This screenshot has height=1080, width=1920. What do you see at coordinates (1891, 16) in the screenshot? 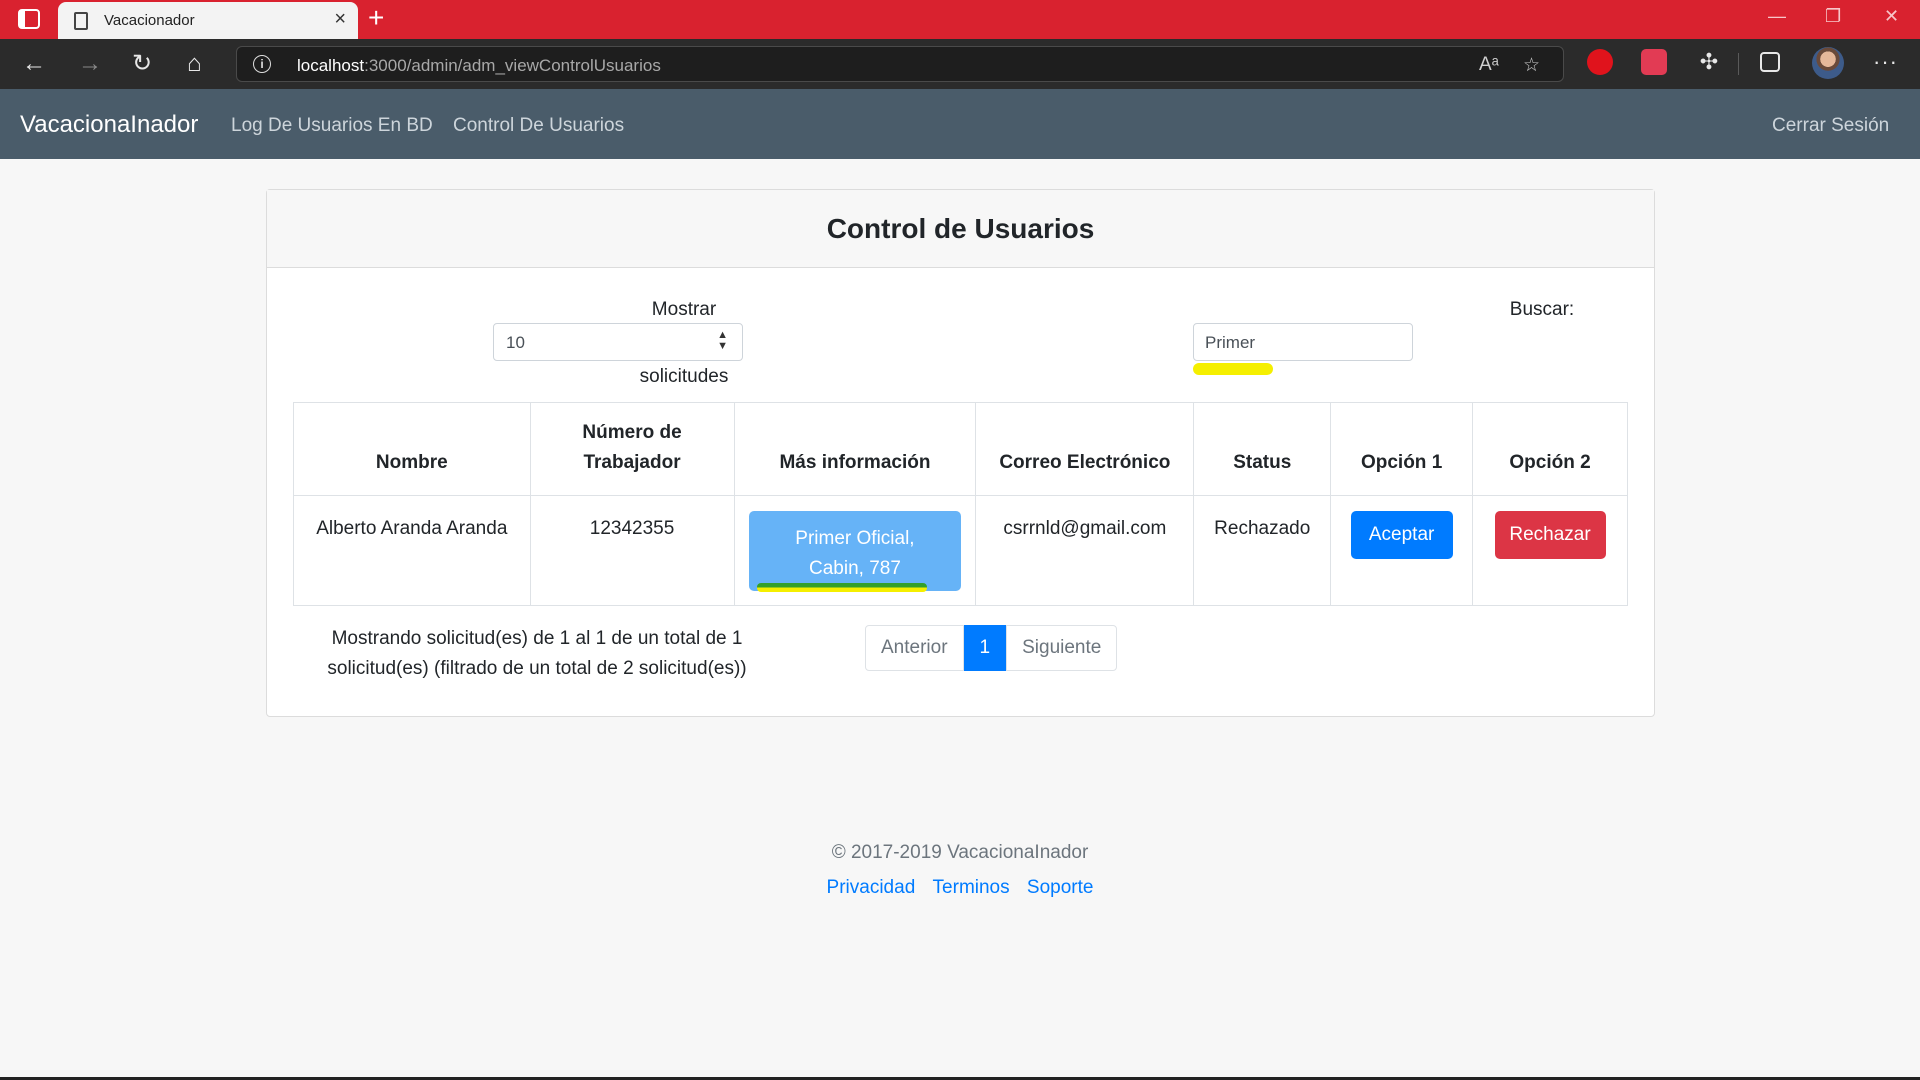
I see `close-window-icon: ✕` at bounding box center [1891, 16].